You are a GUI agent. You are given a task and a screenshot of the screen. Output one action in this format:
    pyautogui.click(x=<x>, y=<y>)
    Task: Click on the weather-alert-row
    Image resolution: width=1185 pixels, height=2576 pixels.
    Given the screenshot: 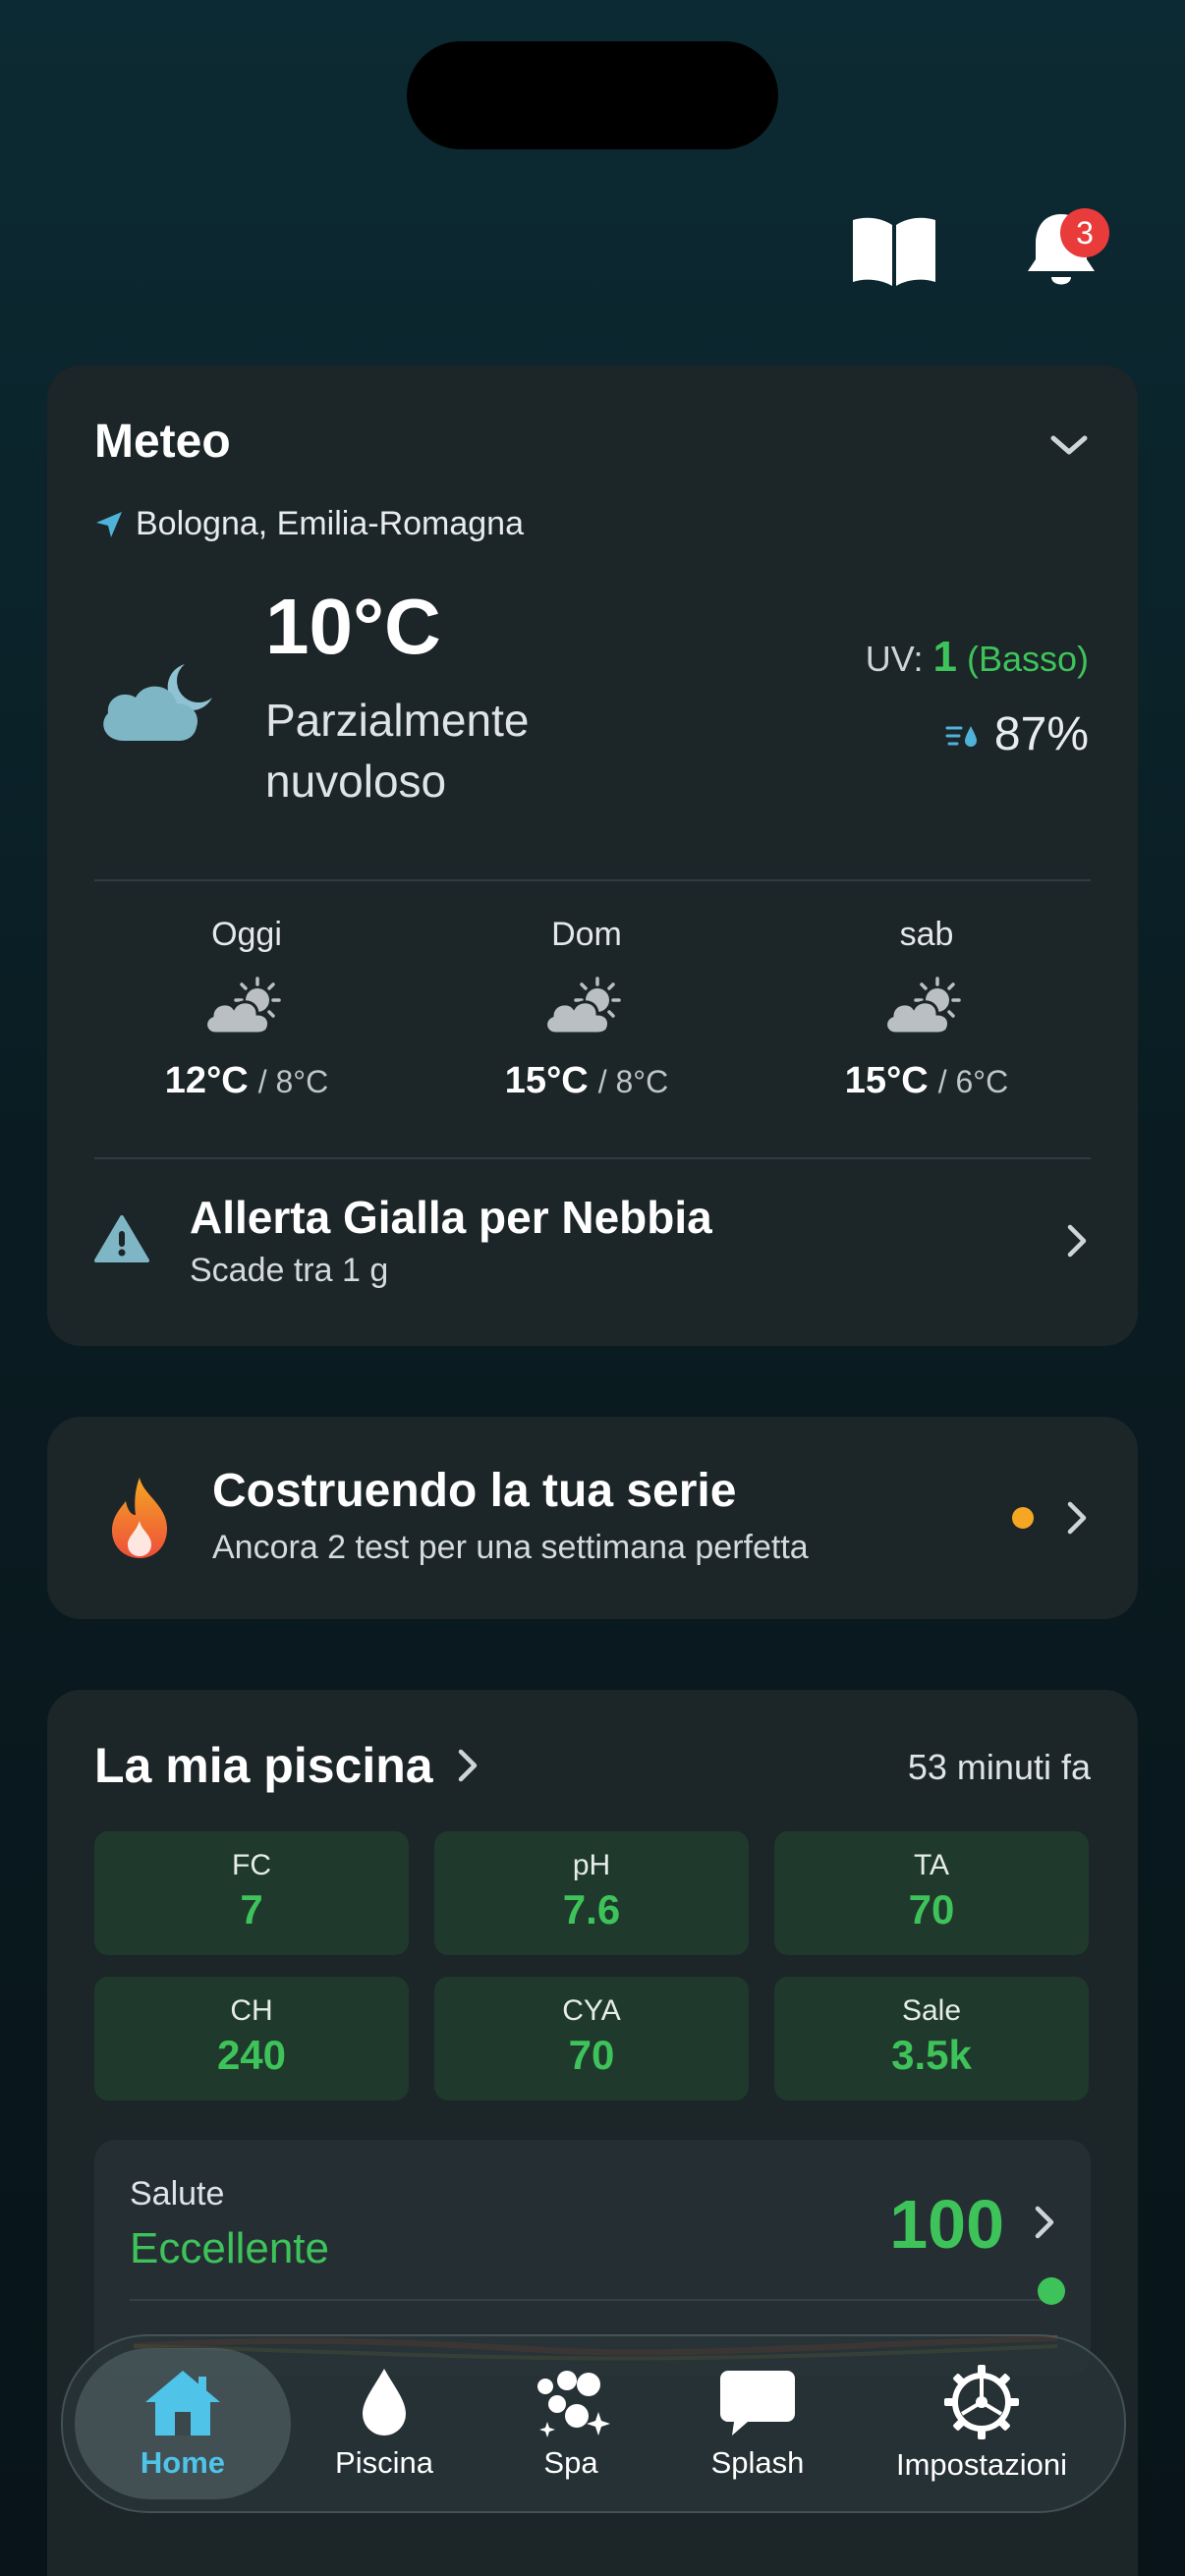 What is the action you would take?
    pyautogui.click(x=592, y=1247)
    